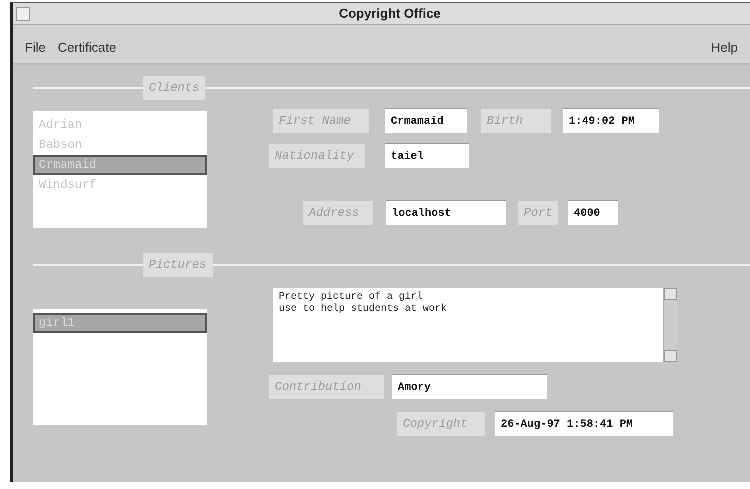 This screenshot has width=750, height=489. What do you see at coordinates (469, 386) in the screenshot?
I see `input-field: Amory` at bounding box center [469, 386].